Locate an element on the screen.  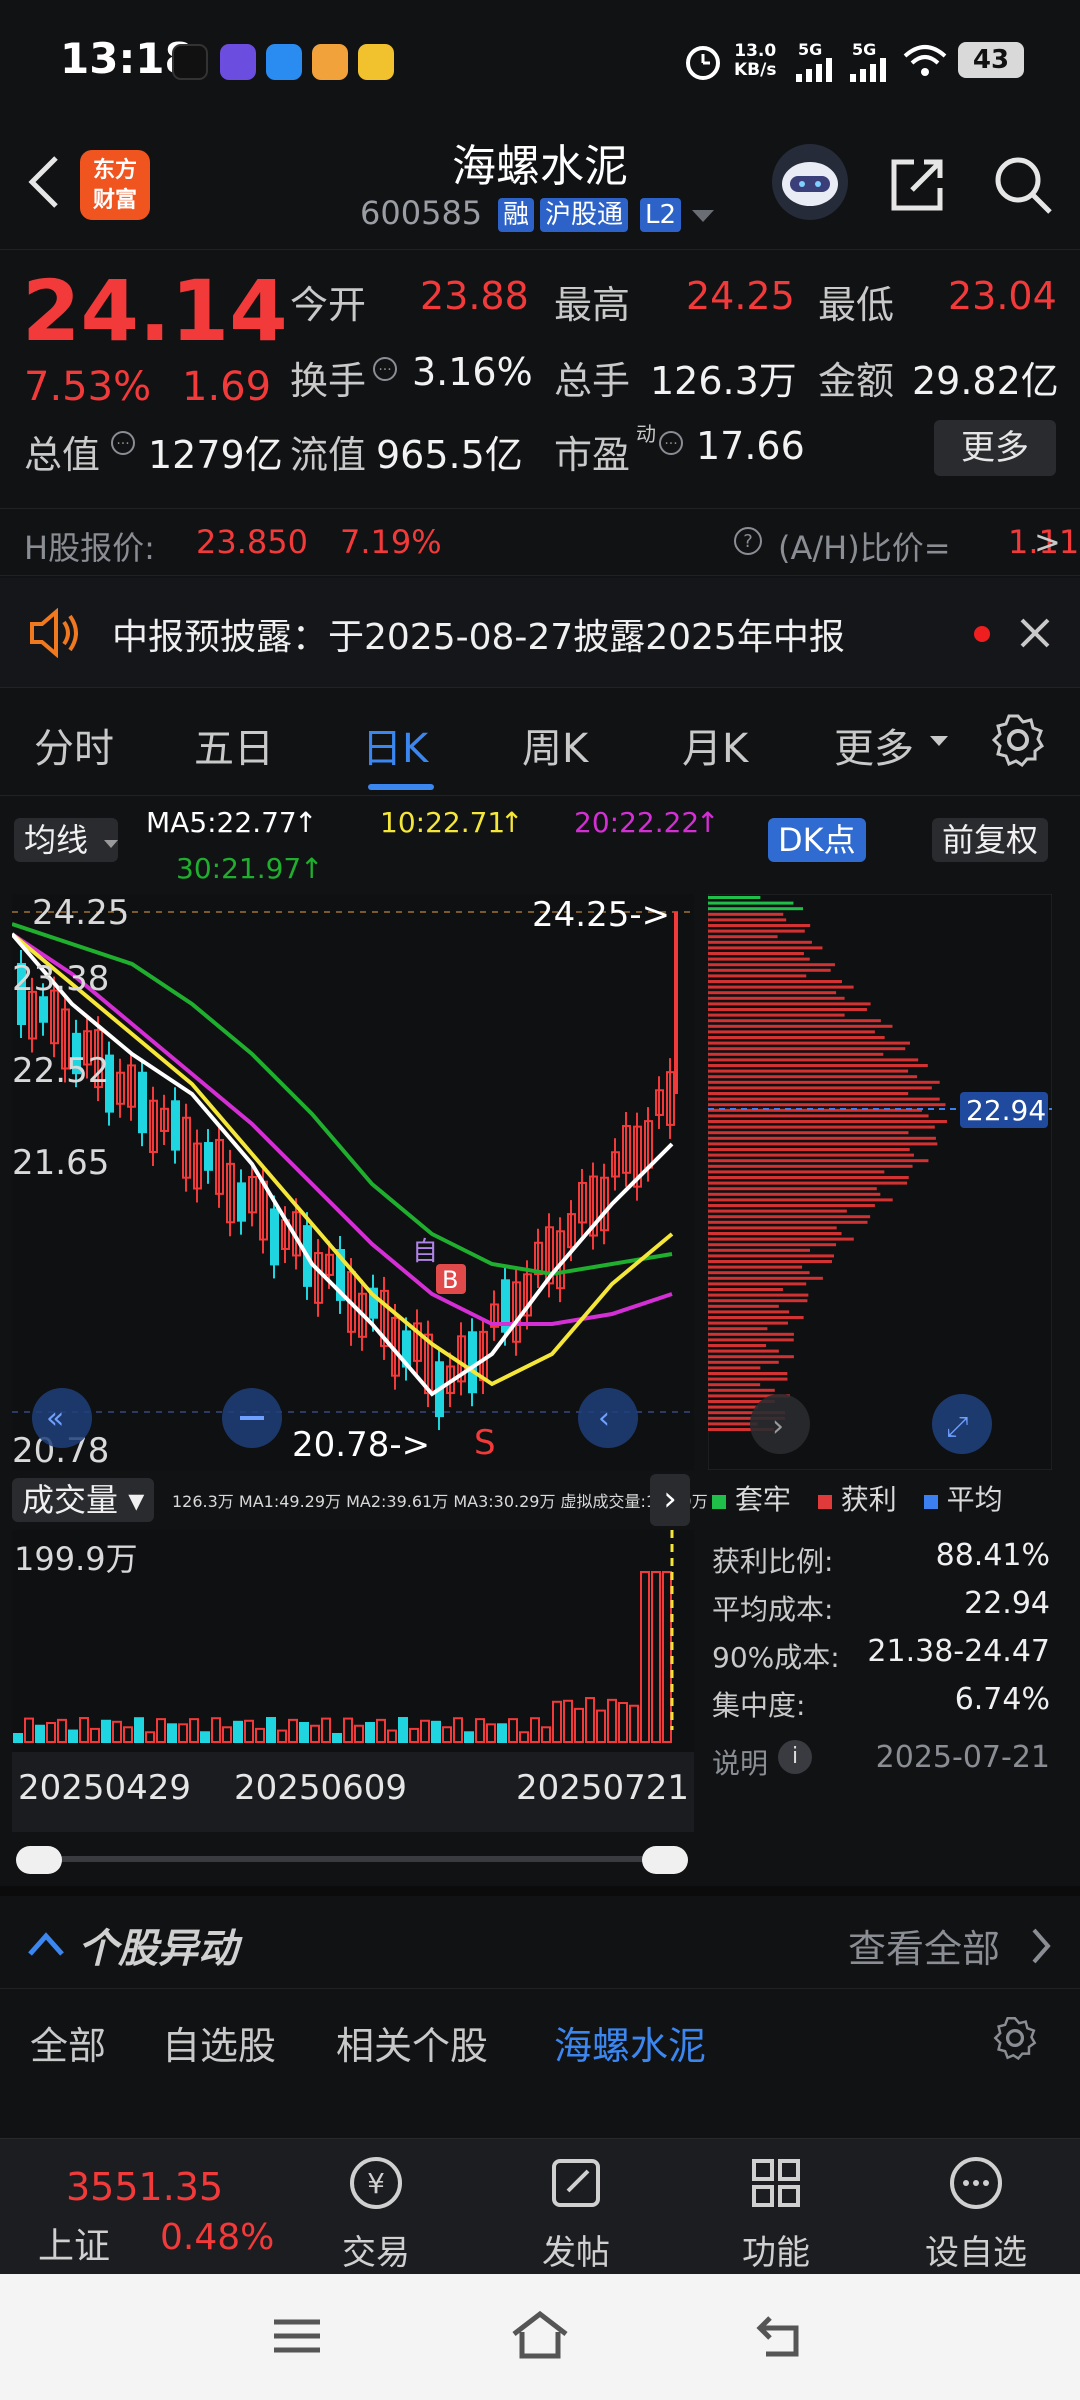
volume-selector: 成交量 ▾ is located at coordinates (83, 1500).